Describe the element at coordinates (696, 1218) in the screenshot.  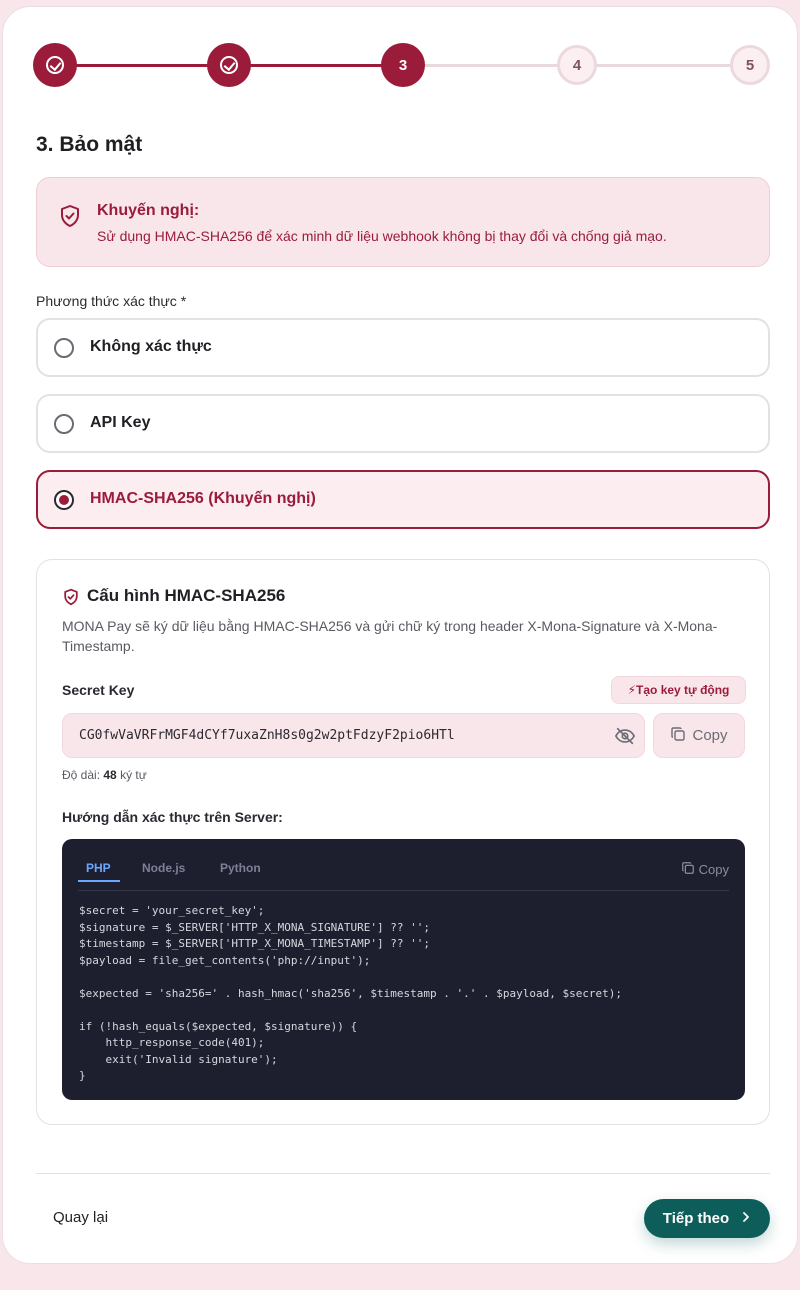
I see `next-button-label: Tiếp theo` at that location.